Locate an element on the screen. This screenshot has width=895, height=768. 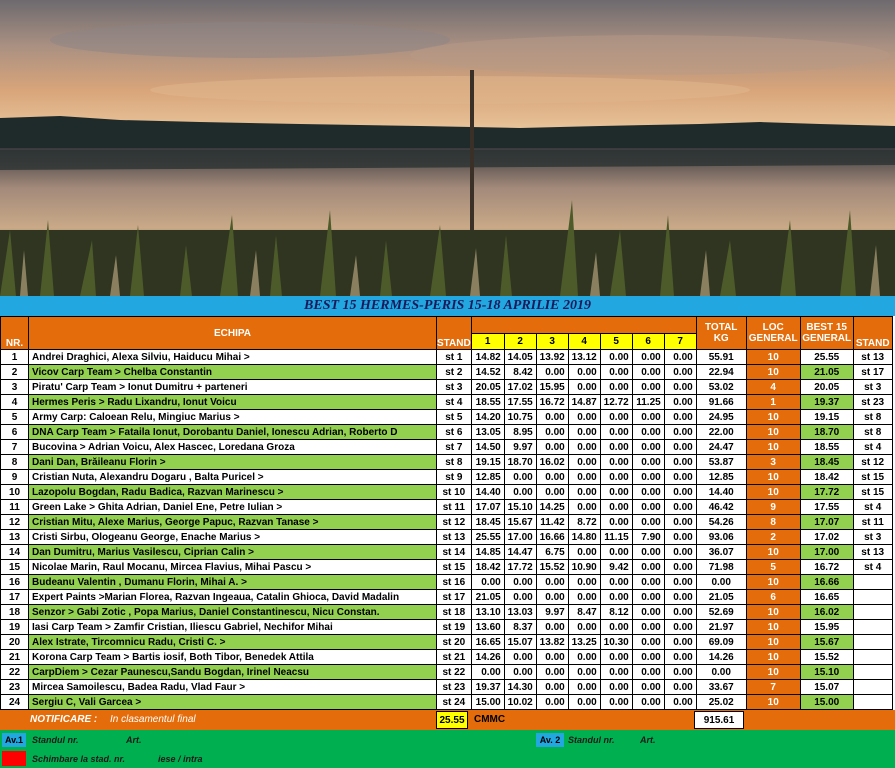
row-round-1: 18.45 is located at coordinates (487, 522).